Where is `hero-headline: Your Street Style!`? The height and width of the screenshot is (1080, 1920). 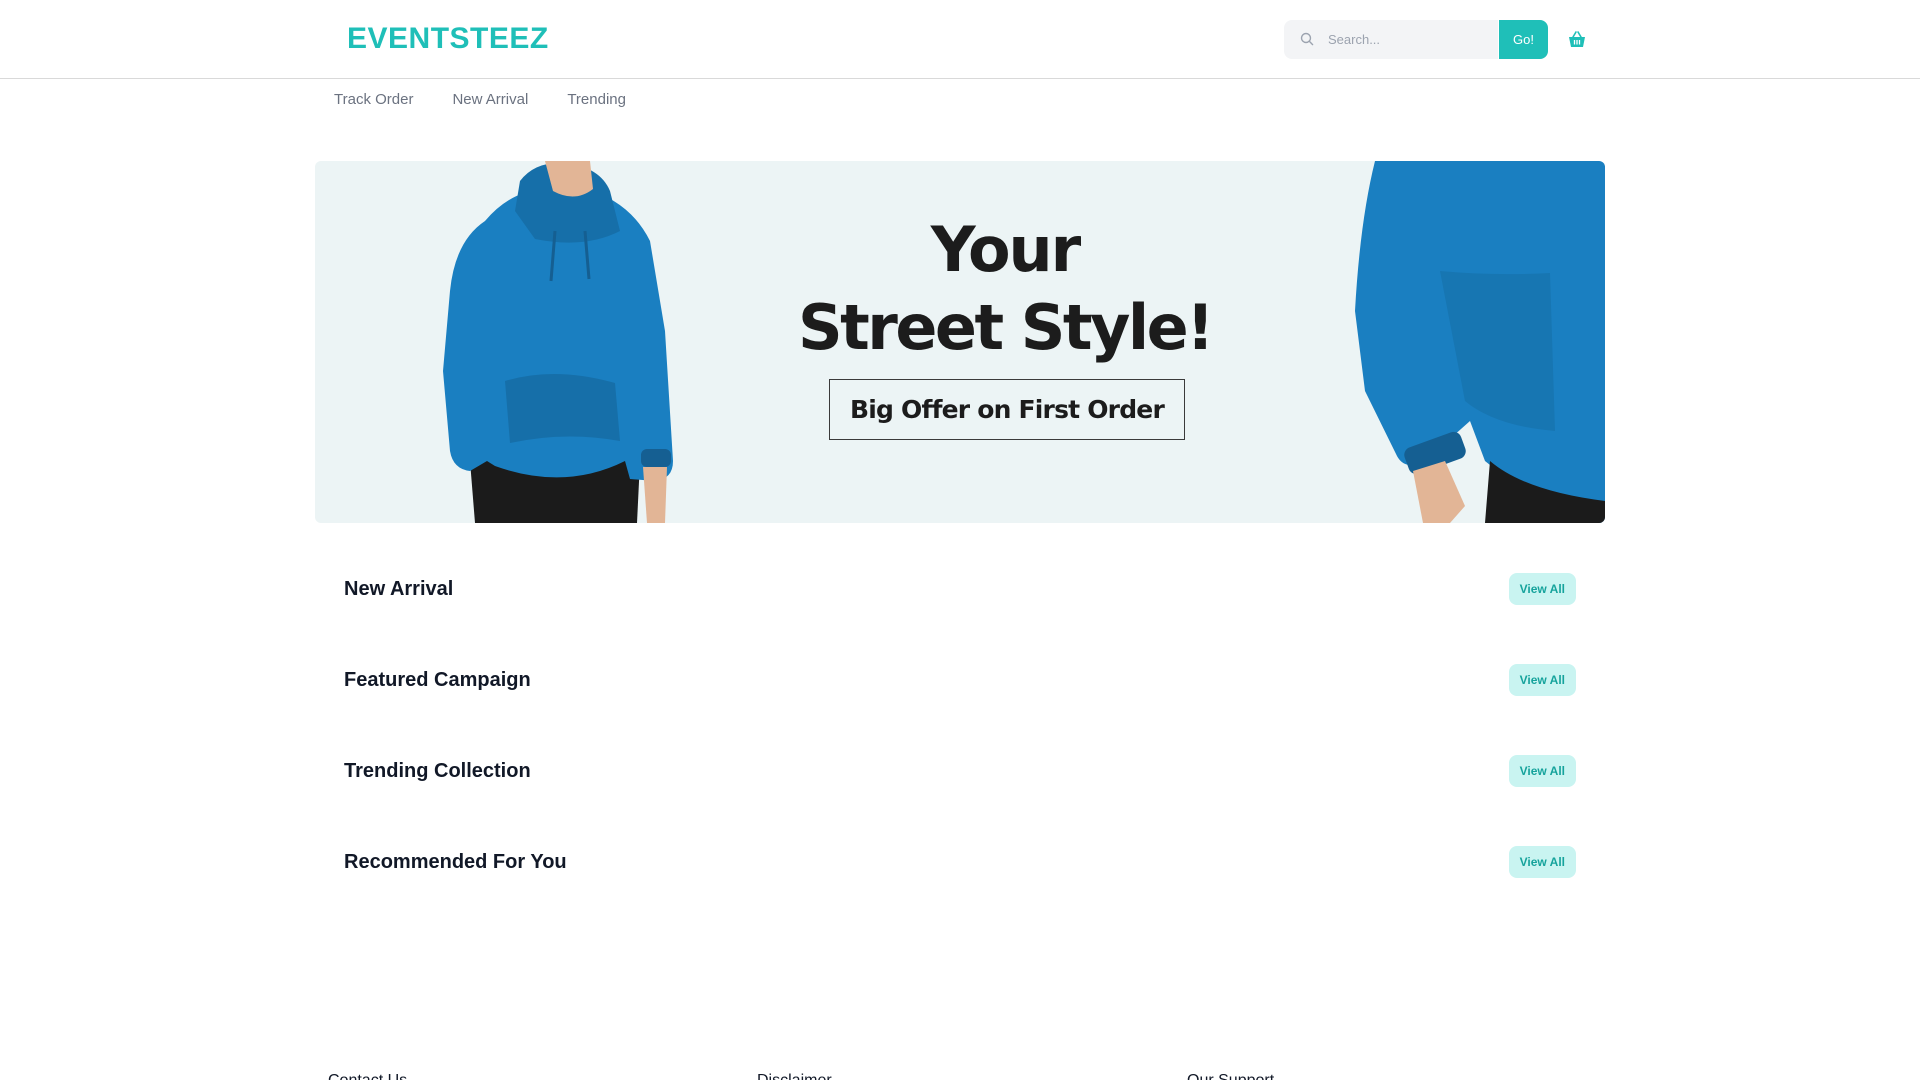 hero-headline: Your Street Style! is located at coordinates (1005, 289).